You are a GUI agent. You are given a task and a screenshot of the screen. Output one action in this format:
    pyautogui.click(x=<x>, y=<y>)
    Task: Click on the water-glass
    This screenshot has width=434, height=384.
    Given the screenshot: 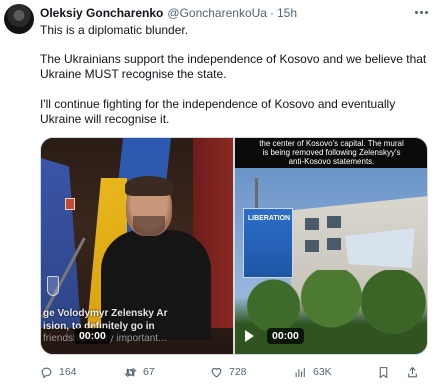 What is the action you would take?
    pyautogui.click(x=53, y=286)
    